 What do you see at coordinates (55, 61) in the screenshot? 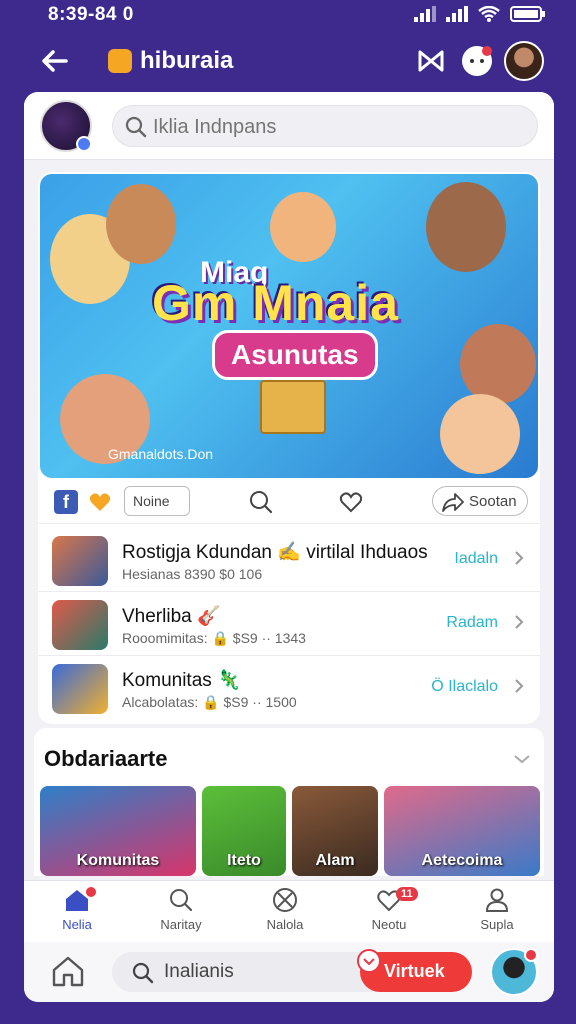
I see `back-arrow-icon` at bounding box center [55, 61].